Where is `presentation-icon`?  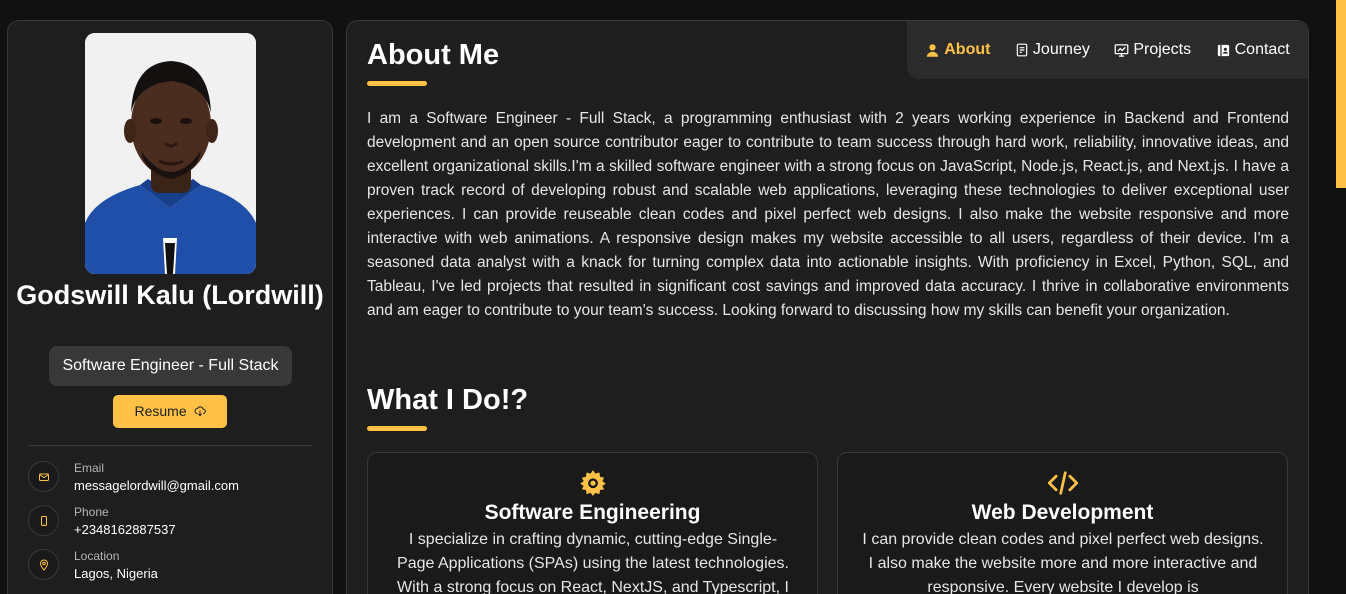 presentation-icon is located at coordinates (1121, 50).